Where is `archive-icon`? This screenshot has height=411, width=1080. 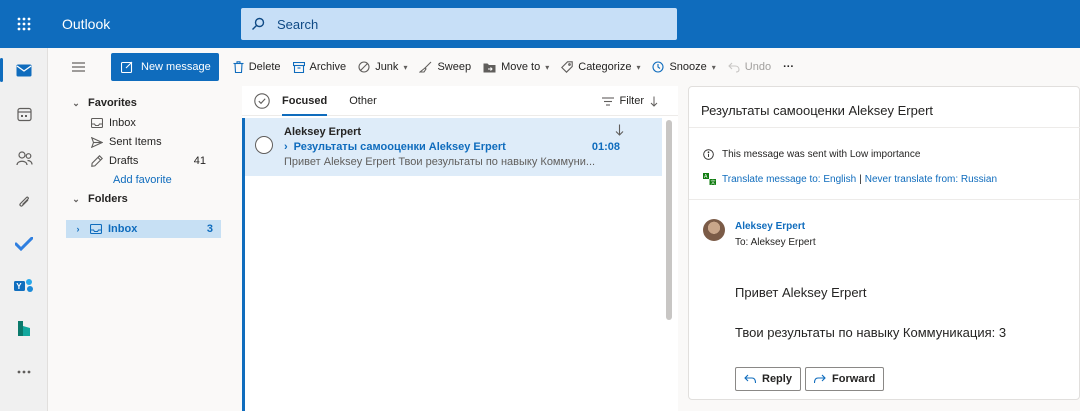
archive-icon is located at coordinates (298, 67).